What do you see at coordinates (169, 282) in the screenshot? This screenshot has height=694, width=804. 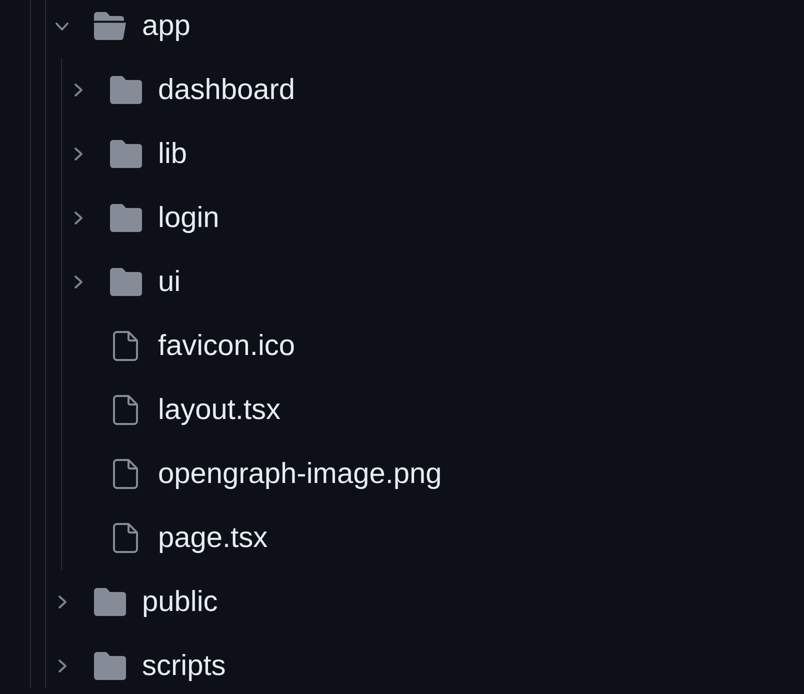 I see `folder-name: ui` at bounding box center [169, 282].